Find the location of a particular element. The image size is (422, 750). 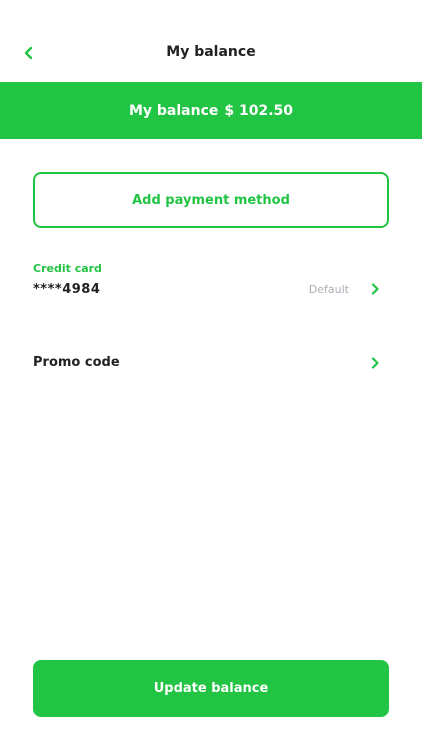

balance-banner: My balance $ 102.50 is located at coordinates (211, 110).